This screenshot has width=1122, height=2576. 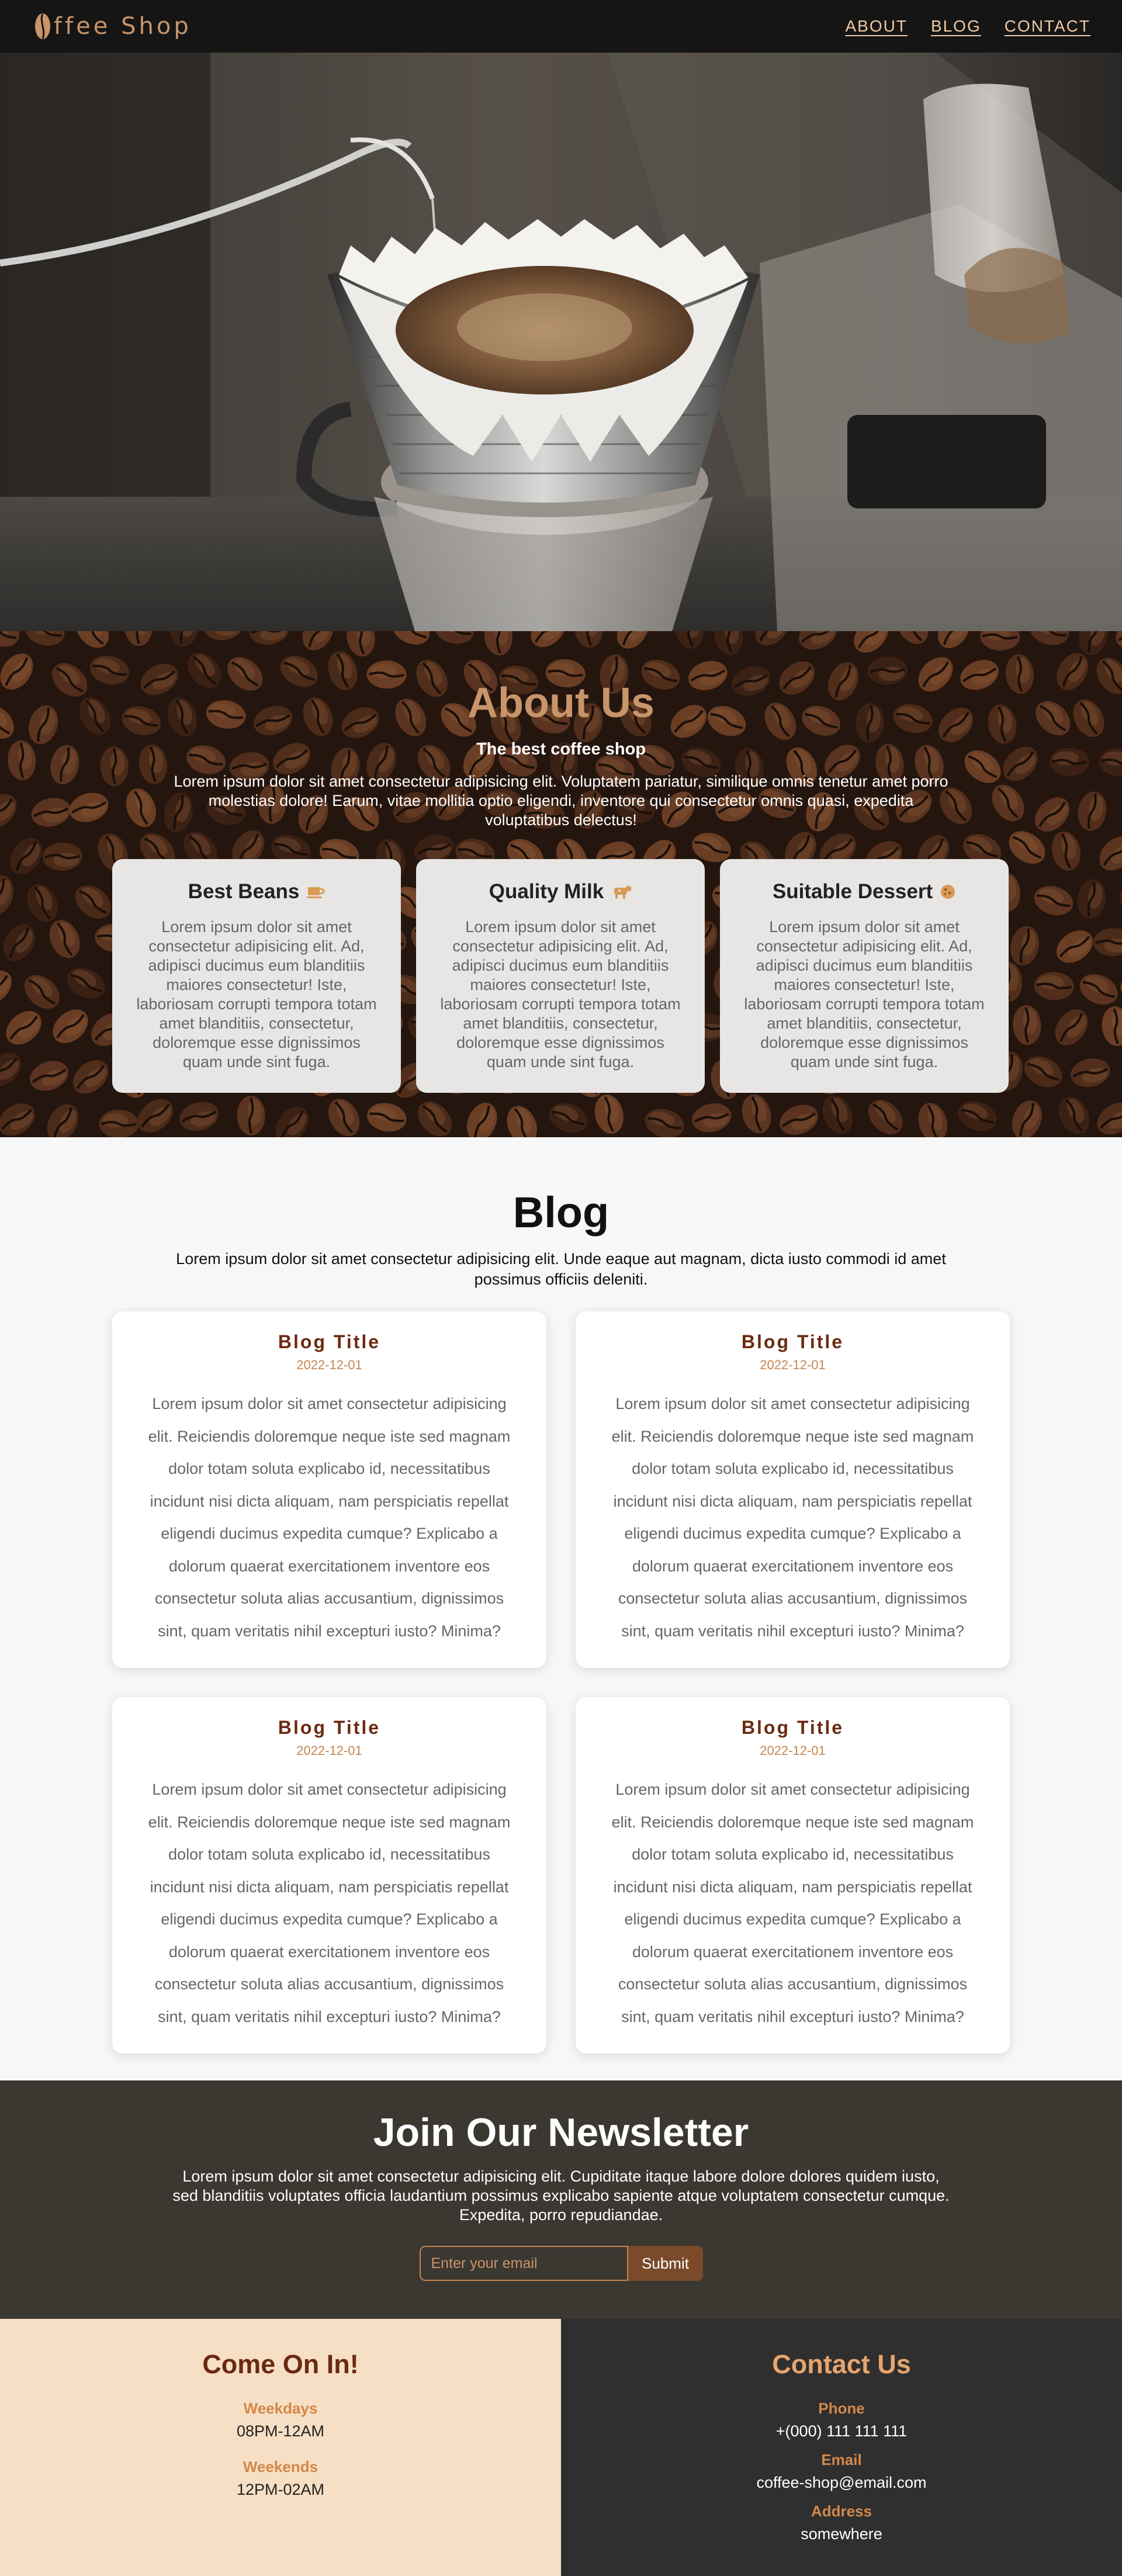 What do you see at coordinates (841, 2364) in the screenshot?
I see `contact-title: Contact Us` at bounding box center [841, 2364].